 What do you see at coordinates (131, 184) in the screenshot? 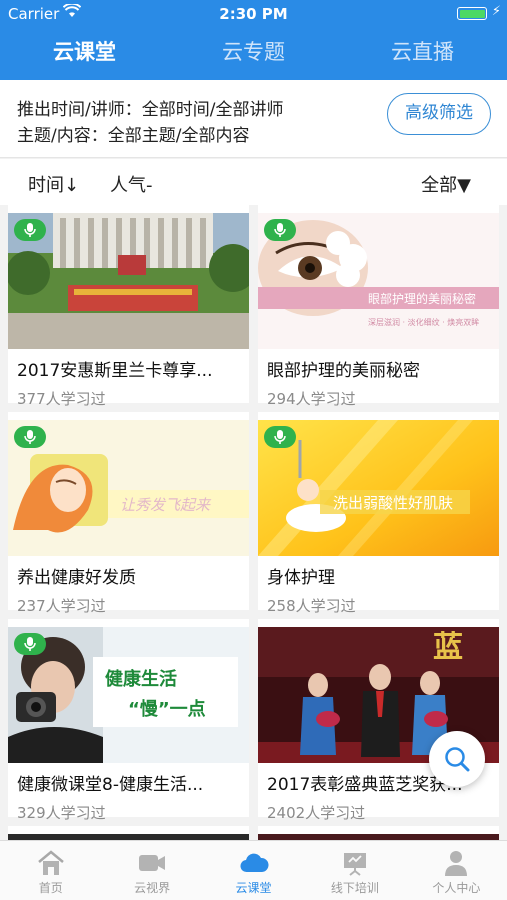
I see `sort-by-popularity: 人气-` at bounding box center [131, 184].